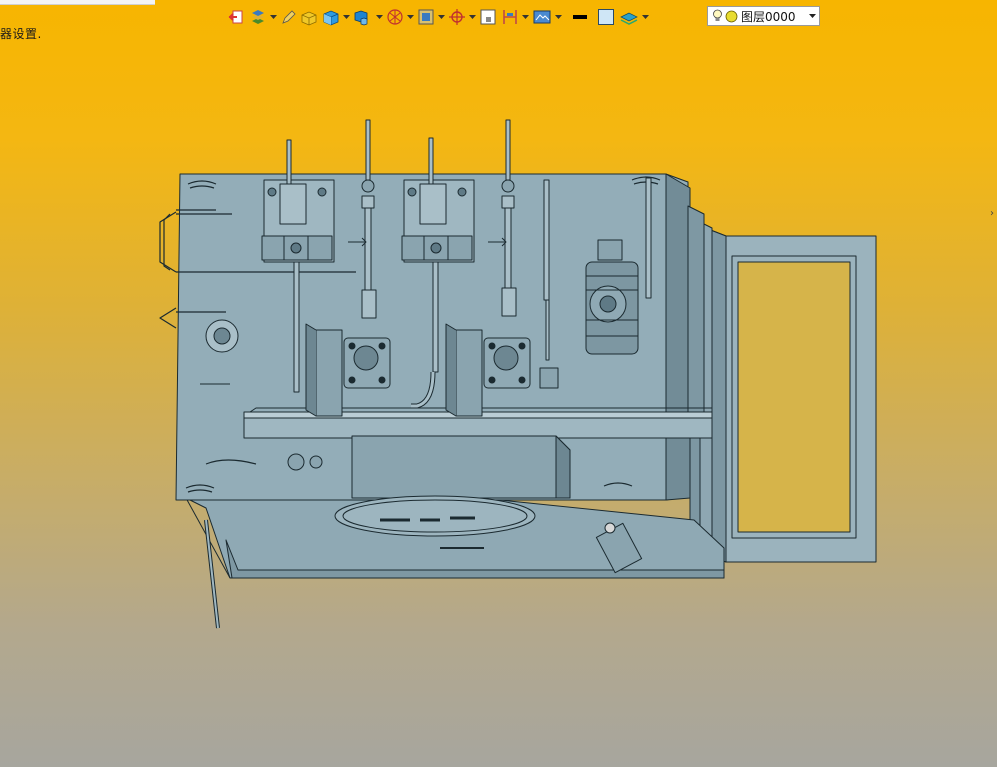 The width and height of the screenshot is (997, 767). I want to click on round-flange, so click(435, 516).